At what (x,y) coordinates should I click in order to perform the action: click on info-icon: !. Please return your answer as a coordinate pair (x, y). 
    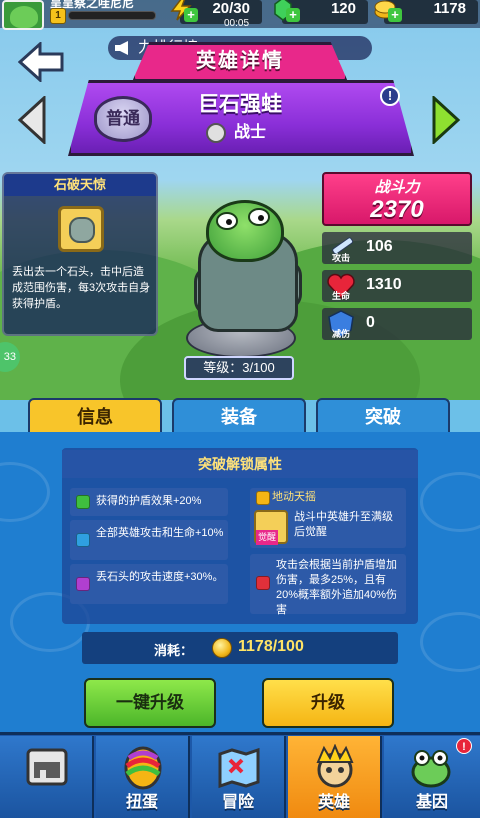
    Looking at the image, I should click on (390, 96).